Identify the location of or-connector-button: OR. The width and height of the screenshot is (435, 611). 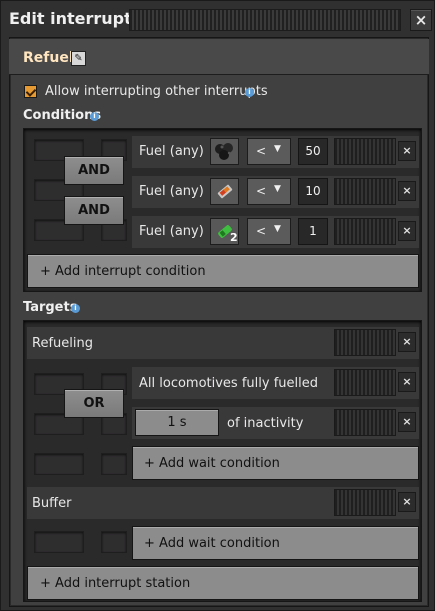
(94, 403).